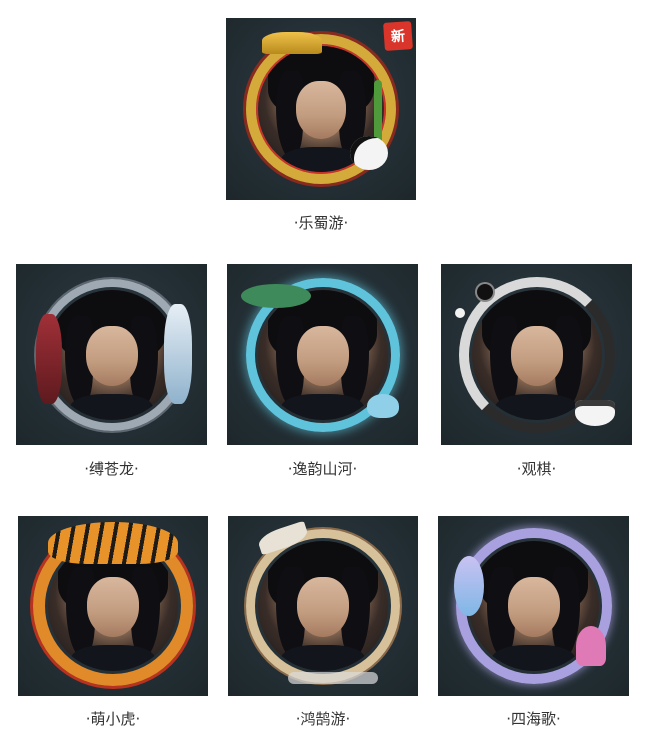  I want to click on avatar-frame-card-leshuyou: 新, so click(321, 109).